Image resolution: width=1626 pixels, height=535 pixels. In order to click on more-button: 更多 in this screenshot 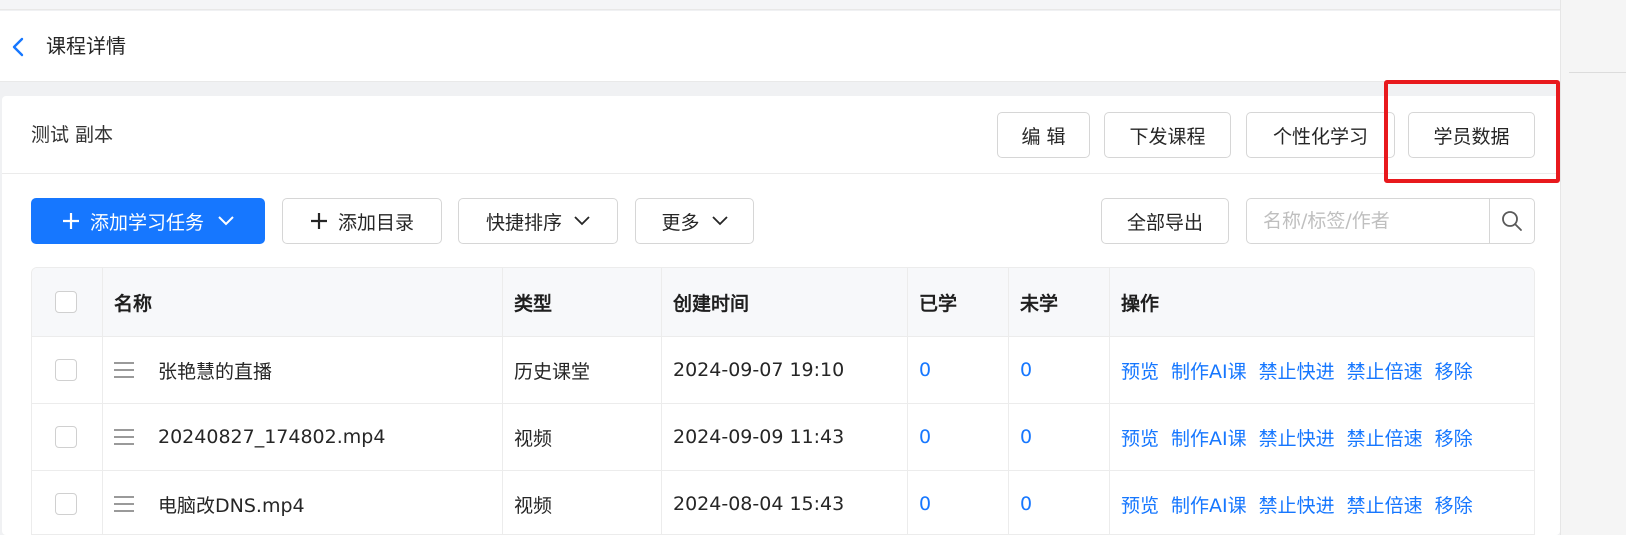, I will do `click(694, 221)`.